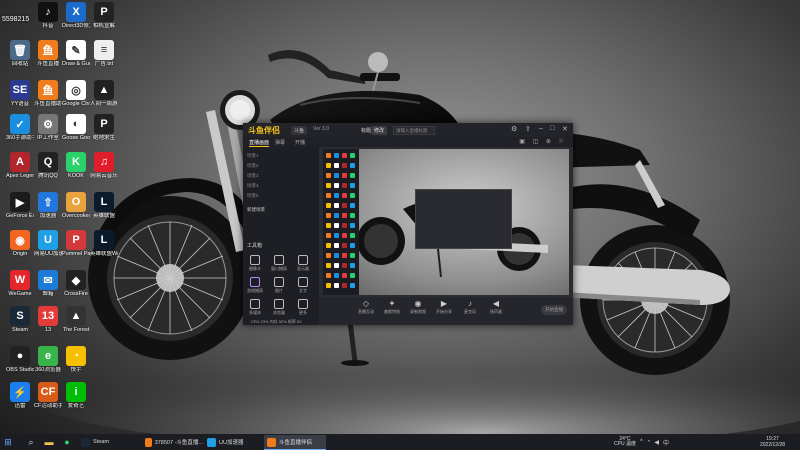 This screenshot has width=800, height=450. I want to click on clock: 19:27 2022/12/28, so click(772, 442).